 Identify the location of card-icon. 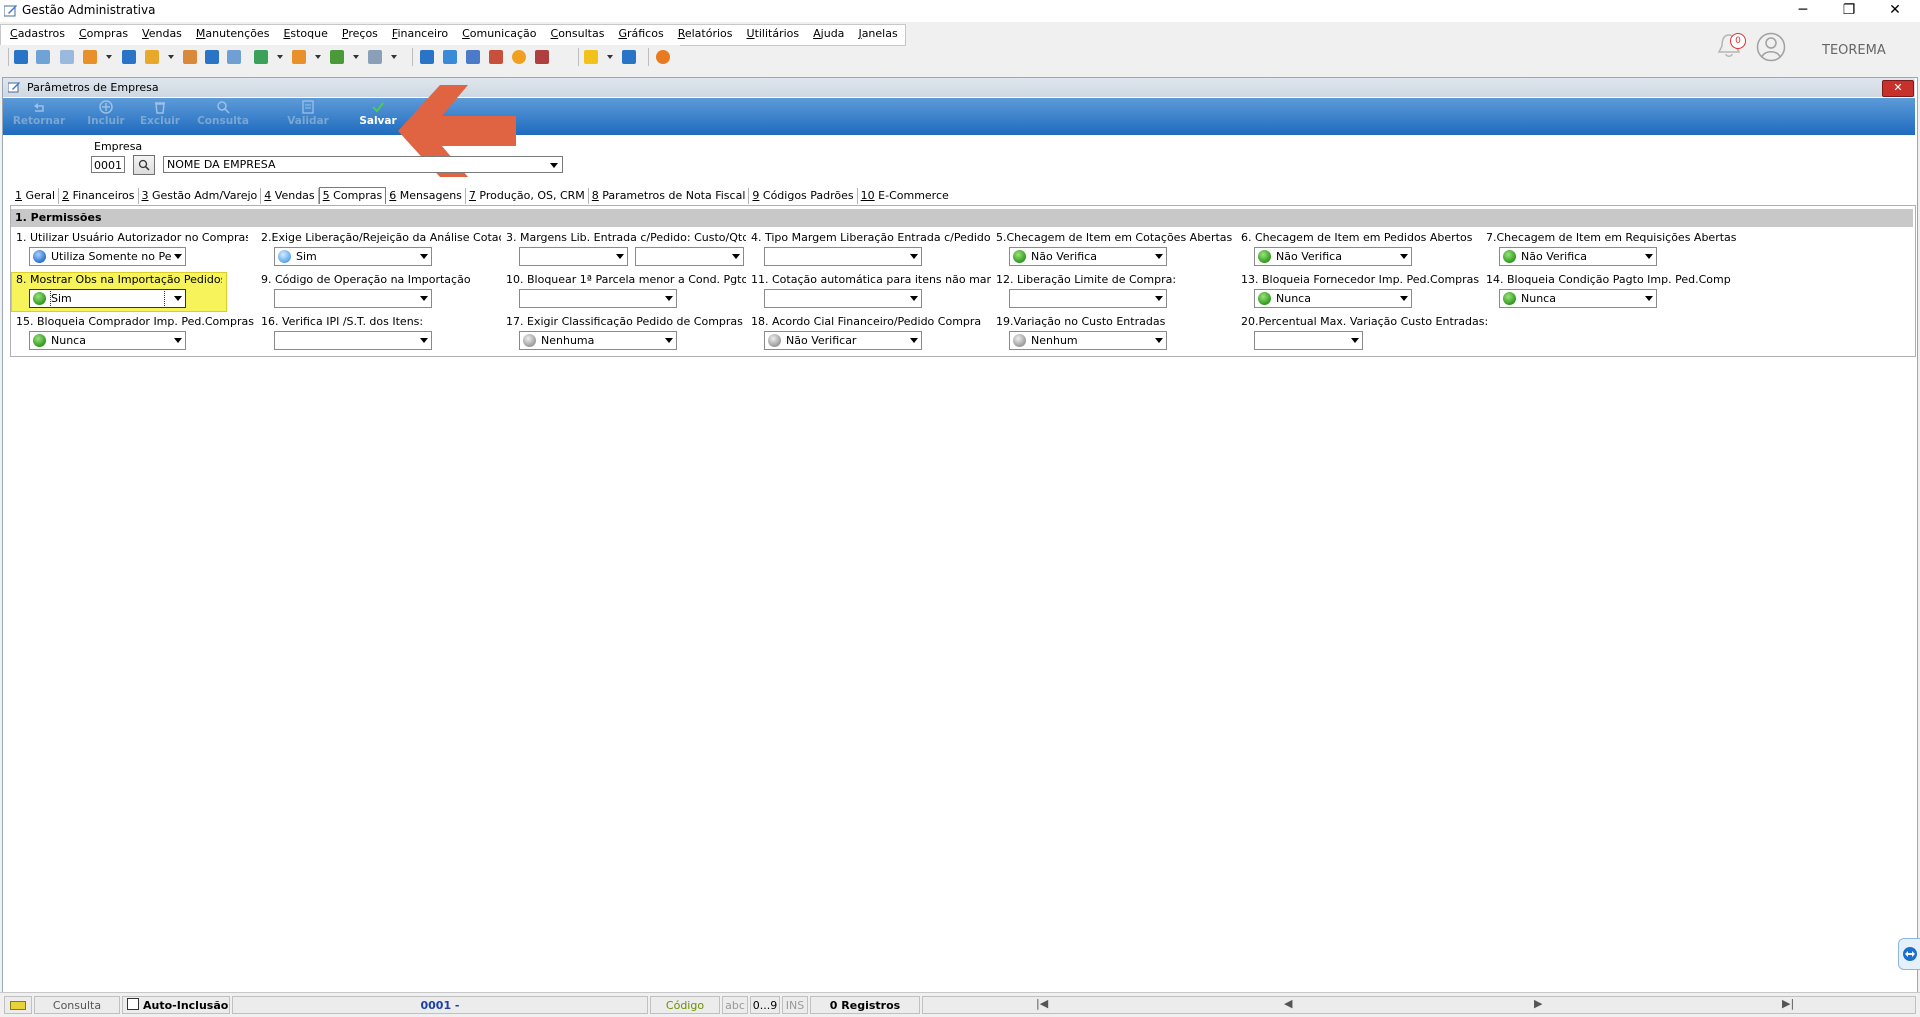
(67, 57).